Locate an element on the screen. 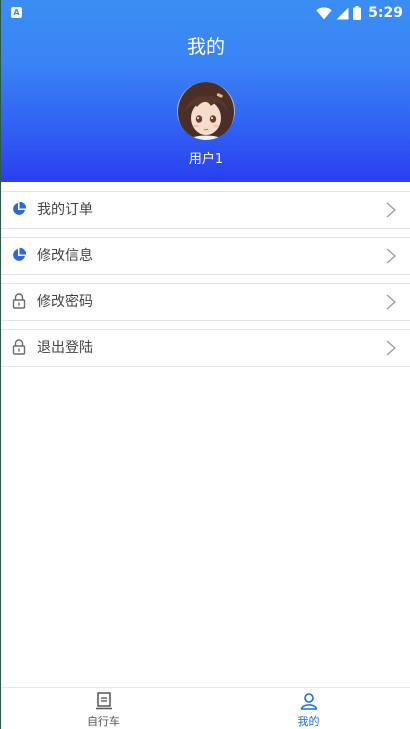 This screenshot has width=410, height=729. user-icon is located at coordinates (308, 701).